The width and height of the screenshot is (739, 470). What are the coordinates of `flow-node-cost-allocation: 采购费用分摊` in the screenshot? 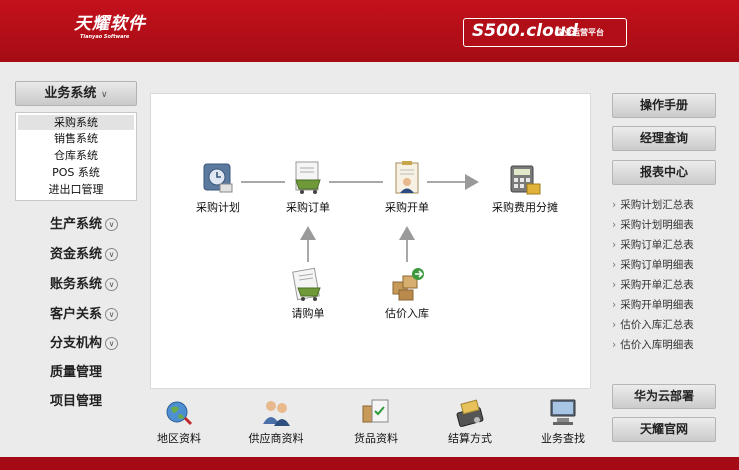 It's located at (525, 187).